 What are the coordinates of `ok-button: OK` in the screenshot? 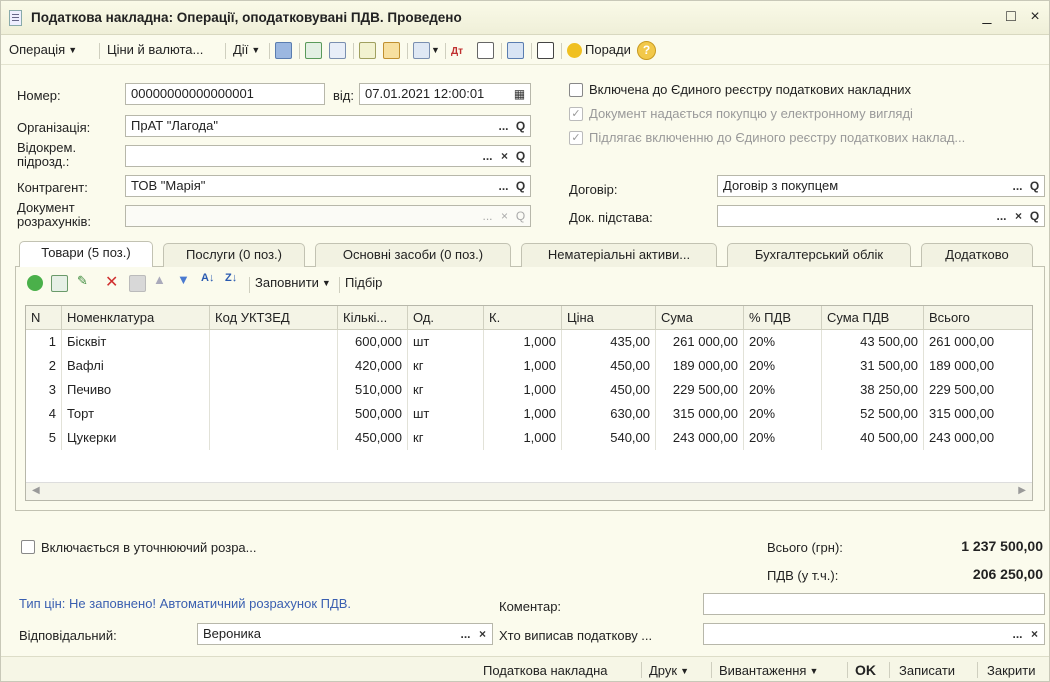 It's located at (865, 670).